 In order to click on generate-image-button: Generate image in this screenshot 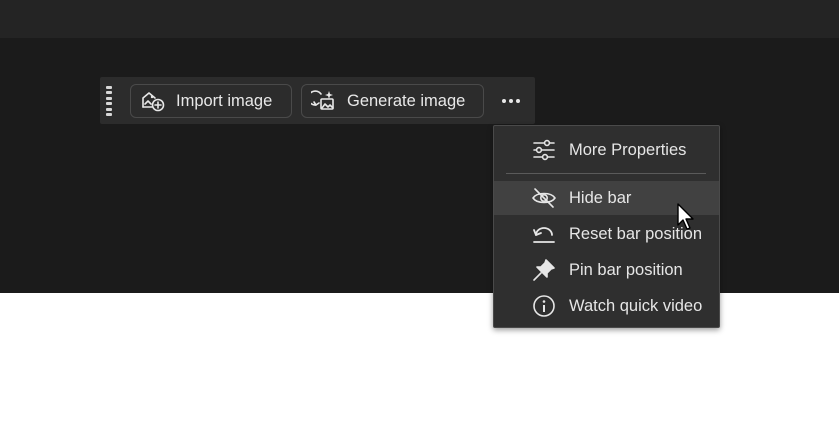, I will do `click(392, 101)`.